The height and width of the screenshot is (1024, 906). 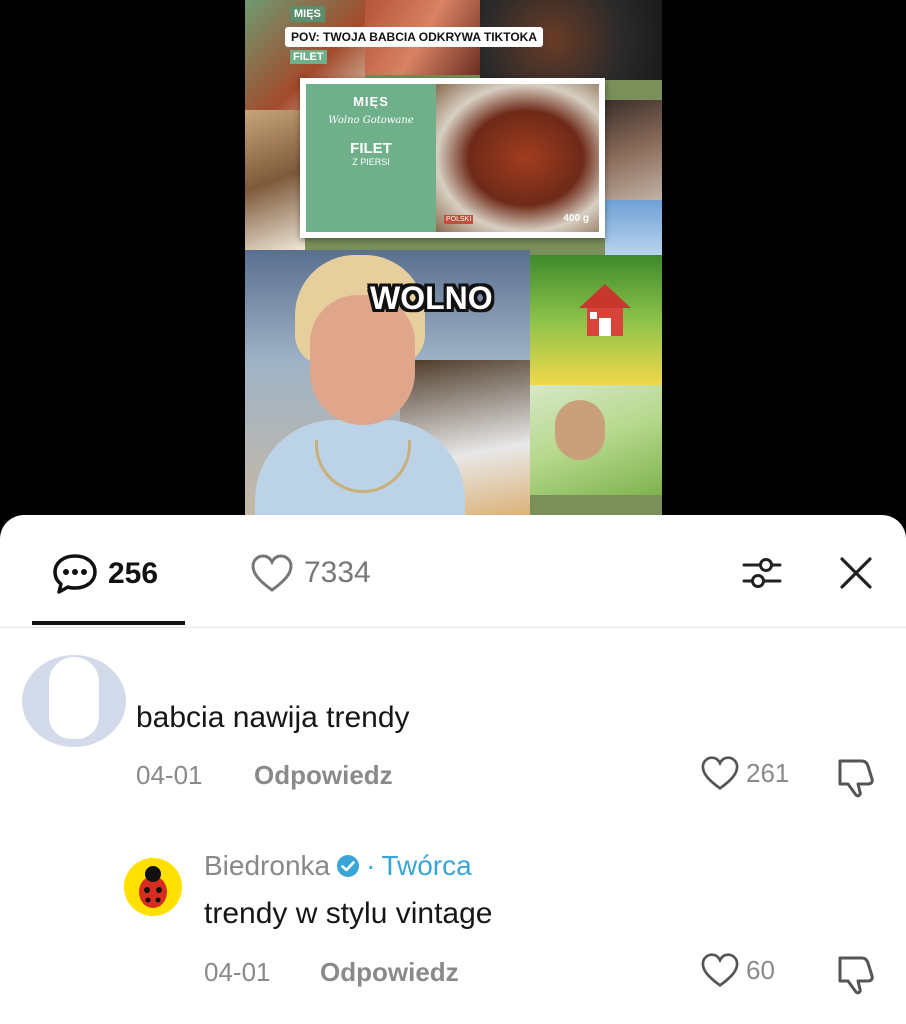 What do you see at coordinates (517, 158) in the screenshot?
I see `package-photo: POLSKI 400 g` at bounding box center [517, 158].